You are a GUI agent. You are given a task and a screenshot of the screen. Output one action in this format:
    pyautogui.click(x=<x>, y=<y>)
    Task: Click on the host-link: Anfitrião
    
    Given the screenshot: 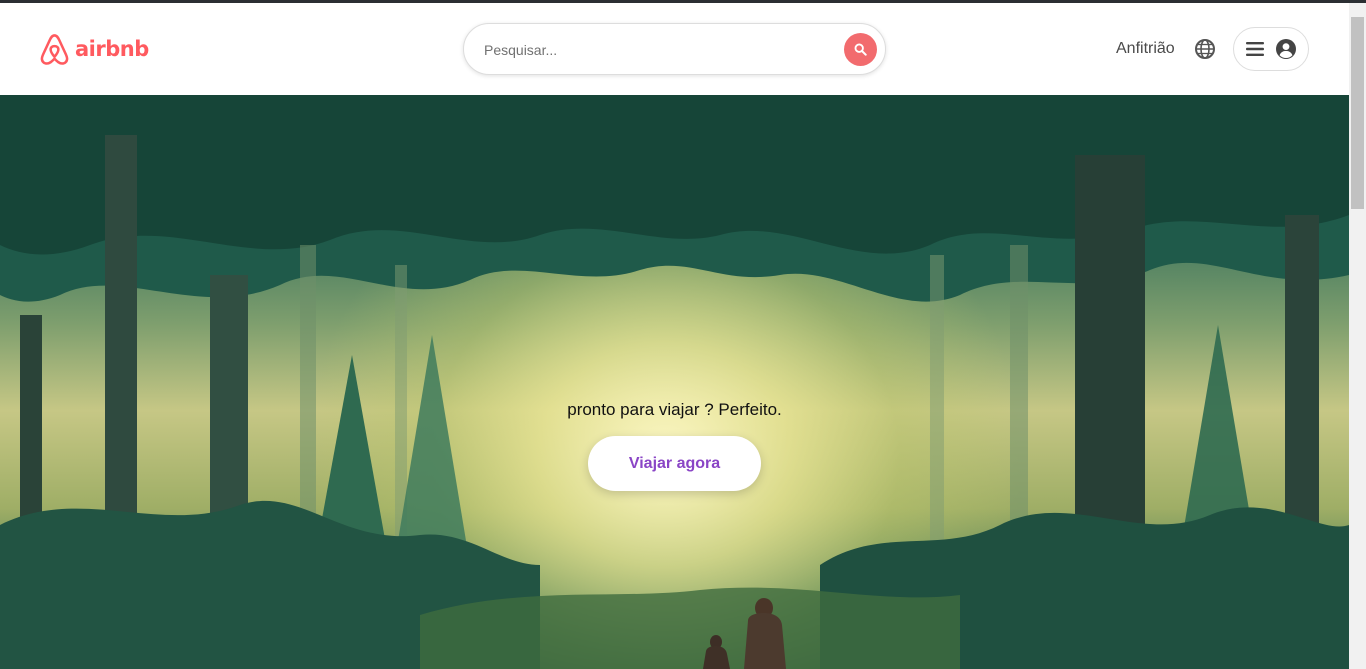 What is the action you would take?
    pyautogui.click(x=1145, y=49)
    